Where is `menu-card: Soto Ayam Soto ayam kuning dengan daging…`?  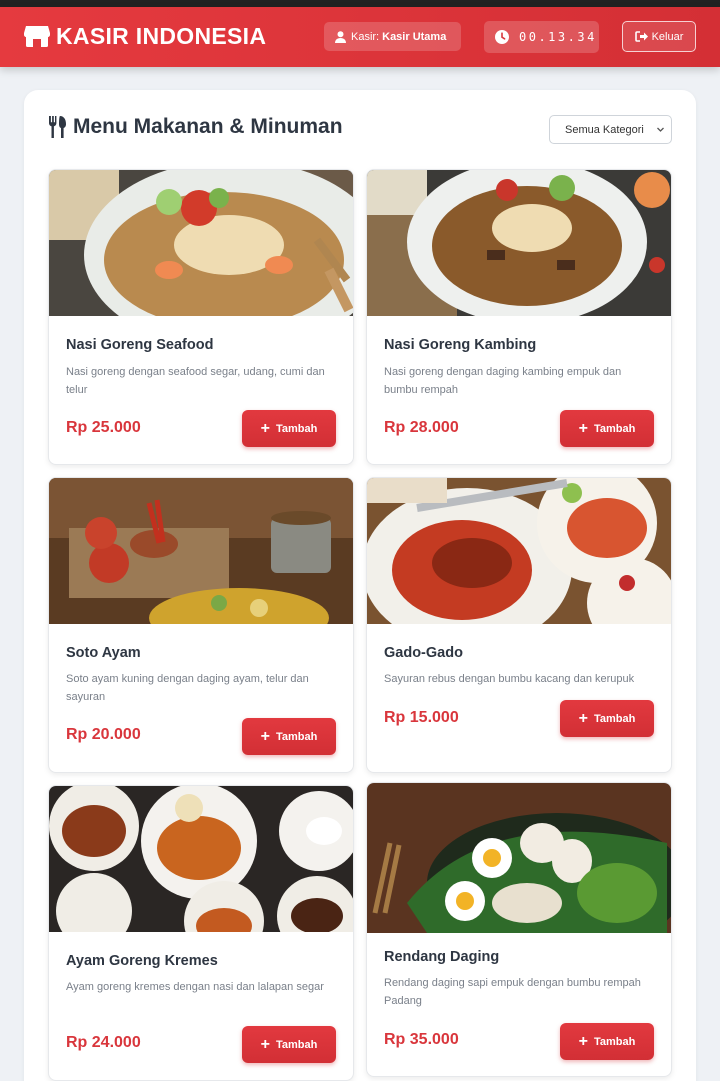 menu-card: Soto Ayam Soto ayam kuning dengan daging… is located at coordinates (201, 625).